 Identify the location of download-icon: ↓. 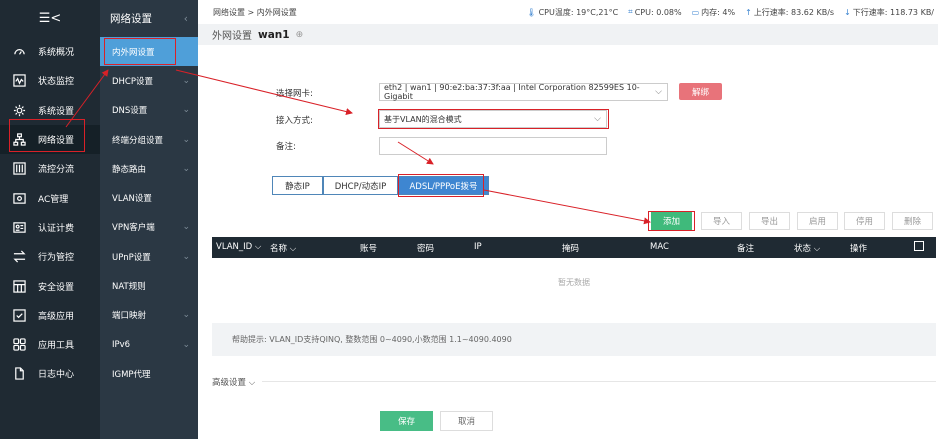
(847, 12).